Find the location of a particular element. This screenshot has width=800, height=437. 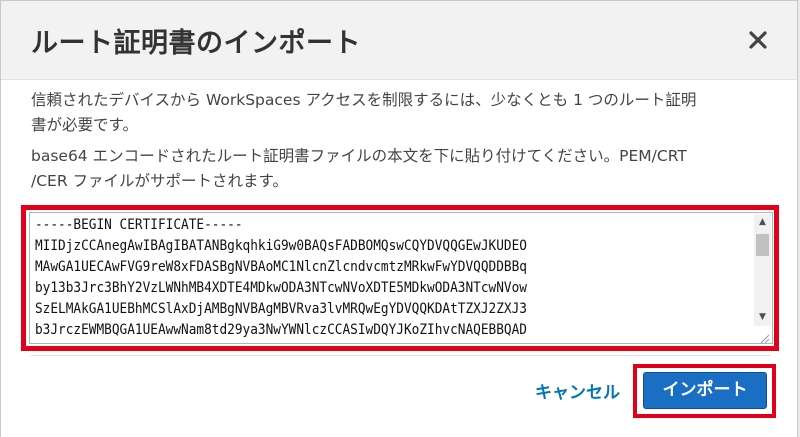

resize-handle-icon is located at coordinates (764, 336).